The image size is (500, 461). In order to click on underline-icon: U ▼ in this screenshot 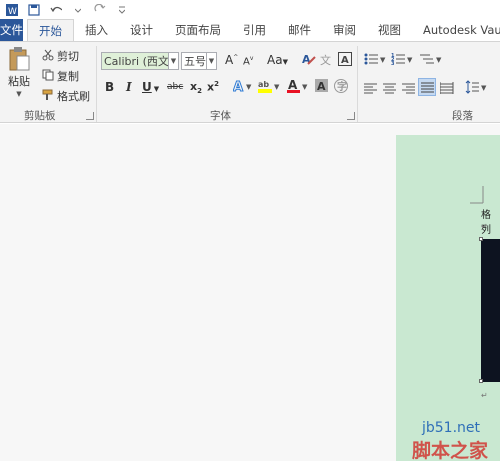, I will do `click(150, 87)`.